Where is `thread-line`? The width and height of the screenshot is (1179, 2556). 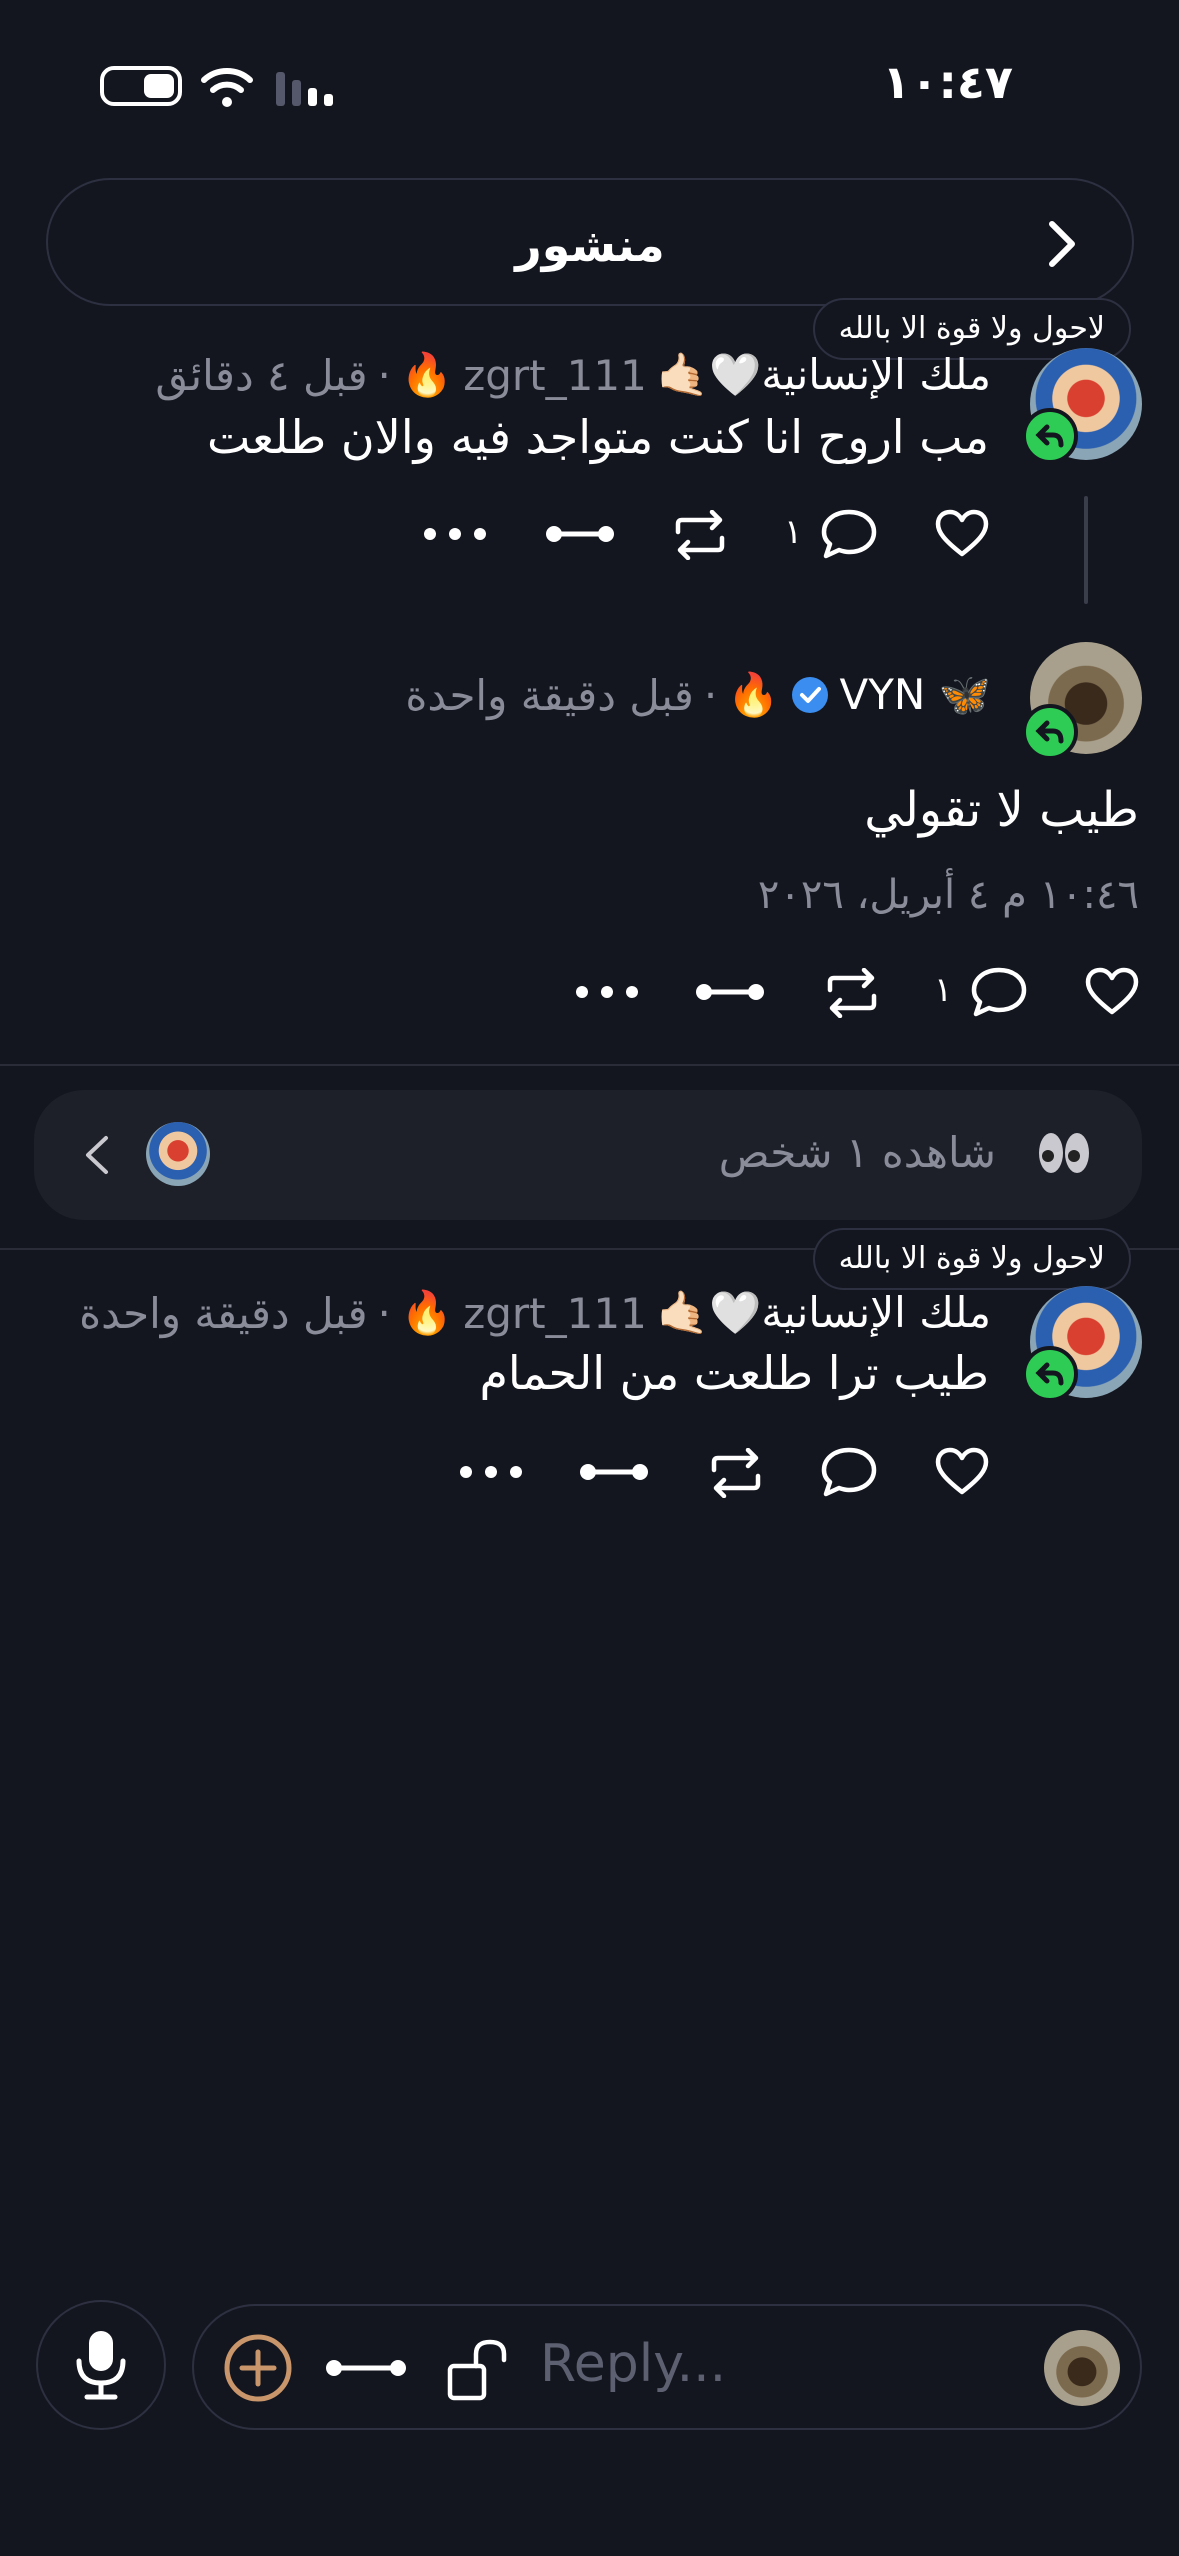
thread-line is located at coordinates (1086, 550).